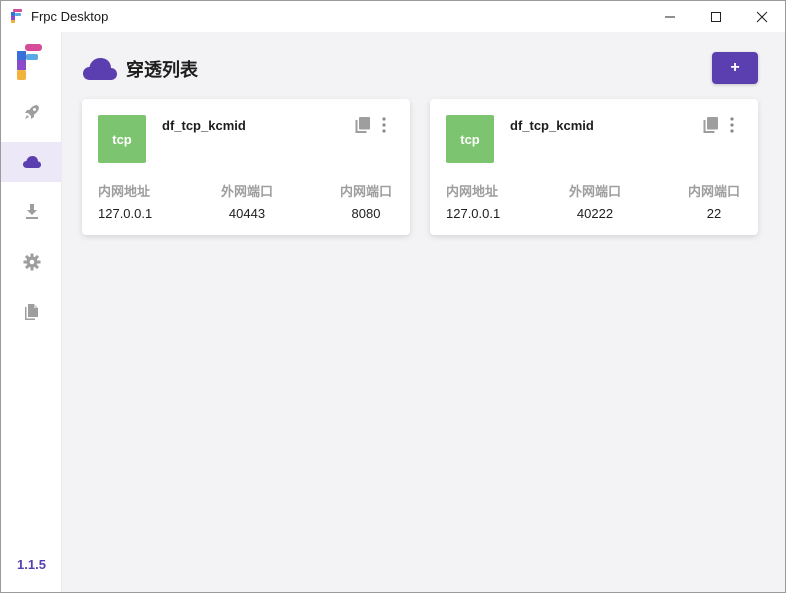  What do you see at coordinates (393, 16) in the screenshot?
I see `title-bar: Frpc Desktop` at bounding box center [393, 16].